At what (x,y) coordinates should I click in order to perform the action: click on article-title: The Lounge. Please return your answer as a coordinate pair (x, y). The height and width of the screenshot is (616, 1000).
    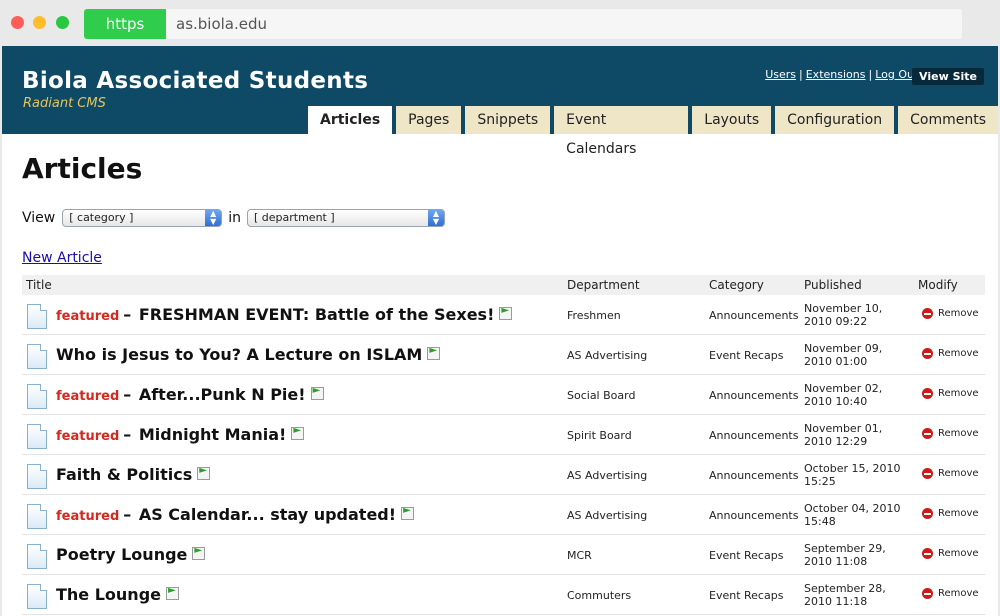
    Looking at the image, I should click on (117, 594).